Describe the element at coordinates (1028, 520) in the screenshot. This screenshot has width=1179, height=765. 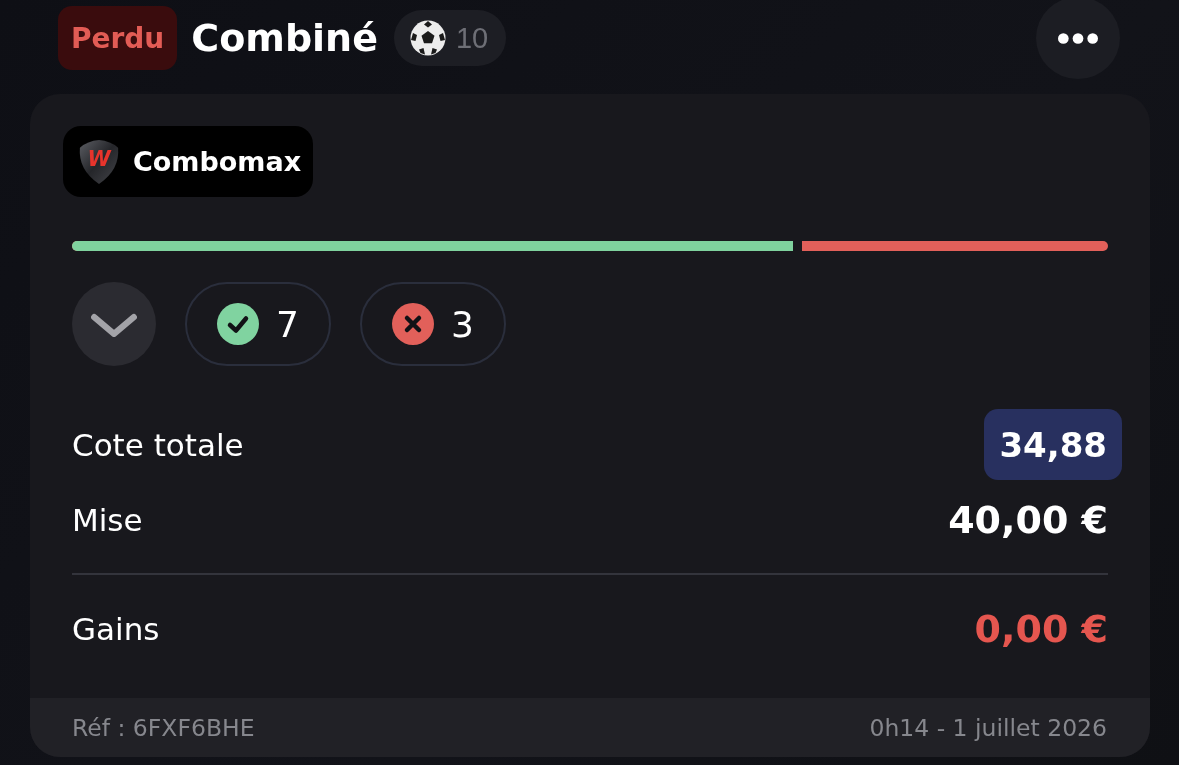
I see `stake-value: 40,00 €` at that location.